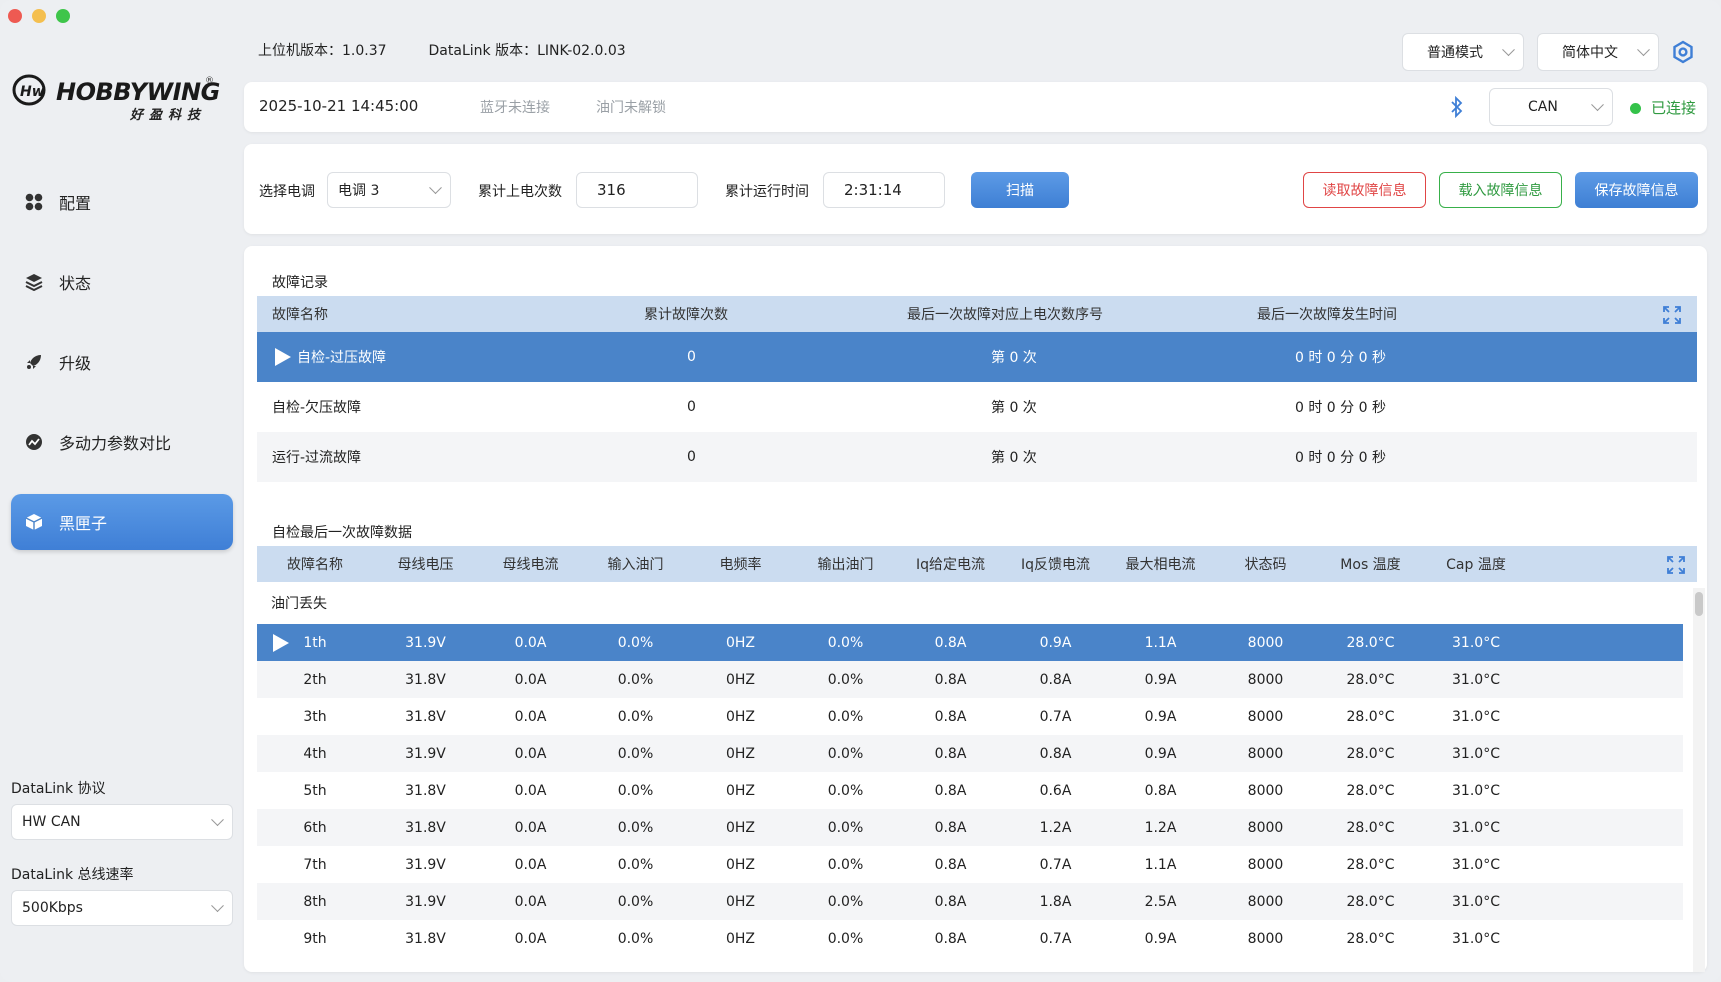 This screenshot has width=1721, height=982. What do you see at coordinates (342, 533) in the screenshot?
I see `last-fault-title: 自检最后一次故障数据` at bounding box center [342, 533].